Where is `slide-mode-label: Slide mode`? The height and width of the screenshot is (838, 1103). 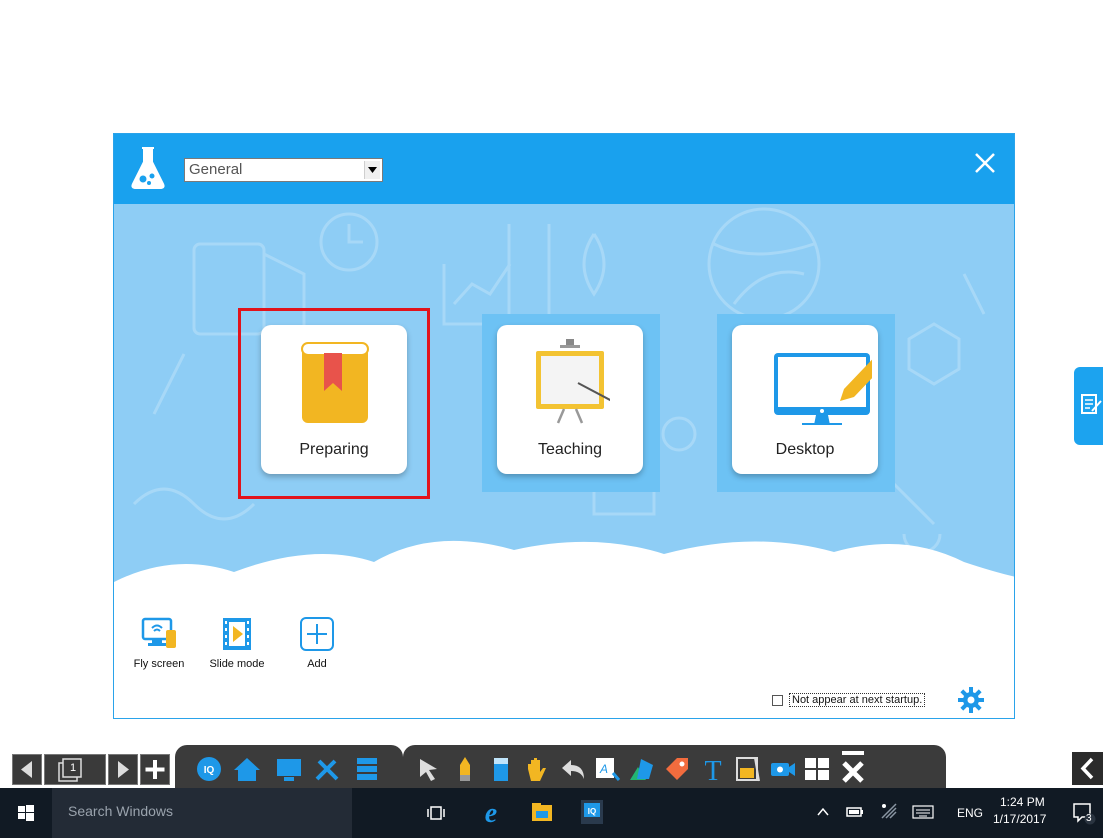 slide-mode-label: Slide mode is located at coordinates (237, 664).